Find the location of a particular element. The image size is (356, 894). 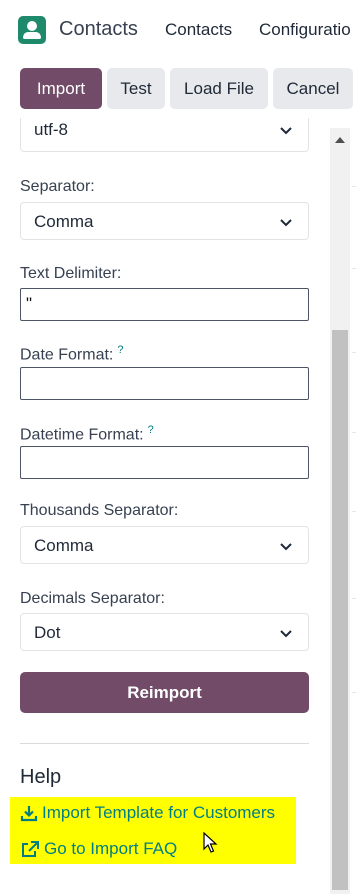

date-format-label-text: Date Format: is located at coordinates (67, 355).